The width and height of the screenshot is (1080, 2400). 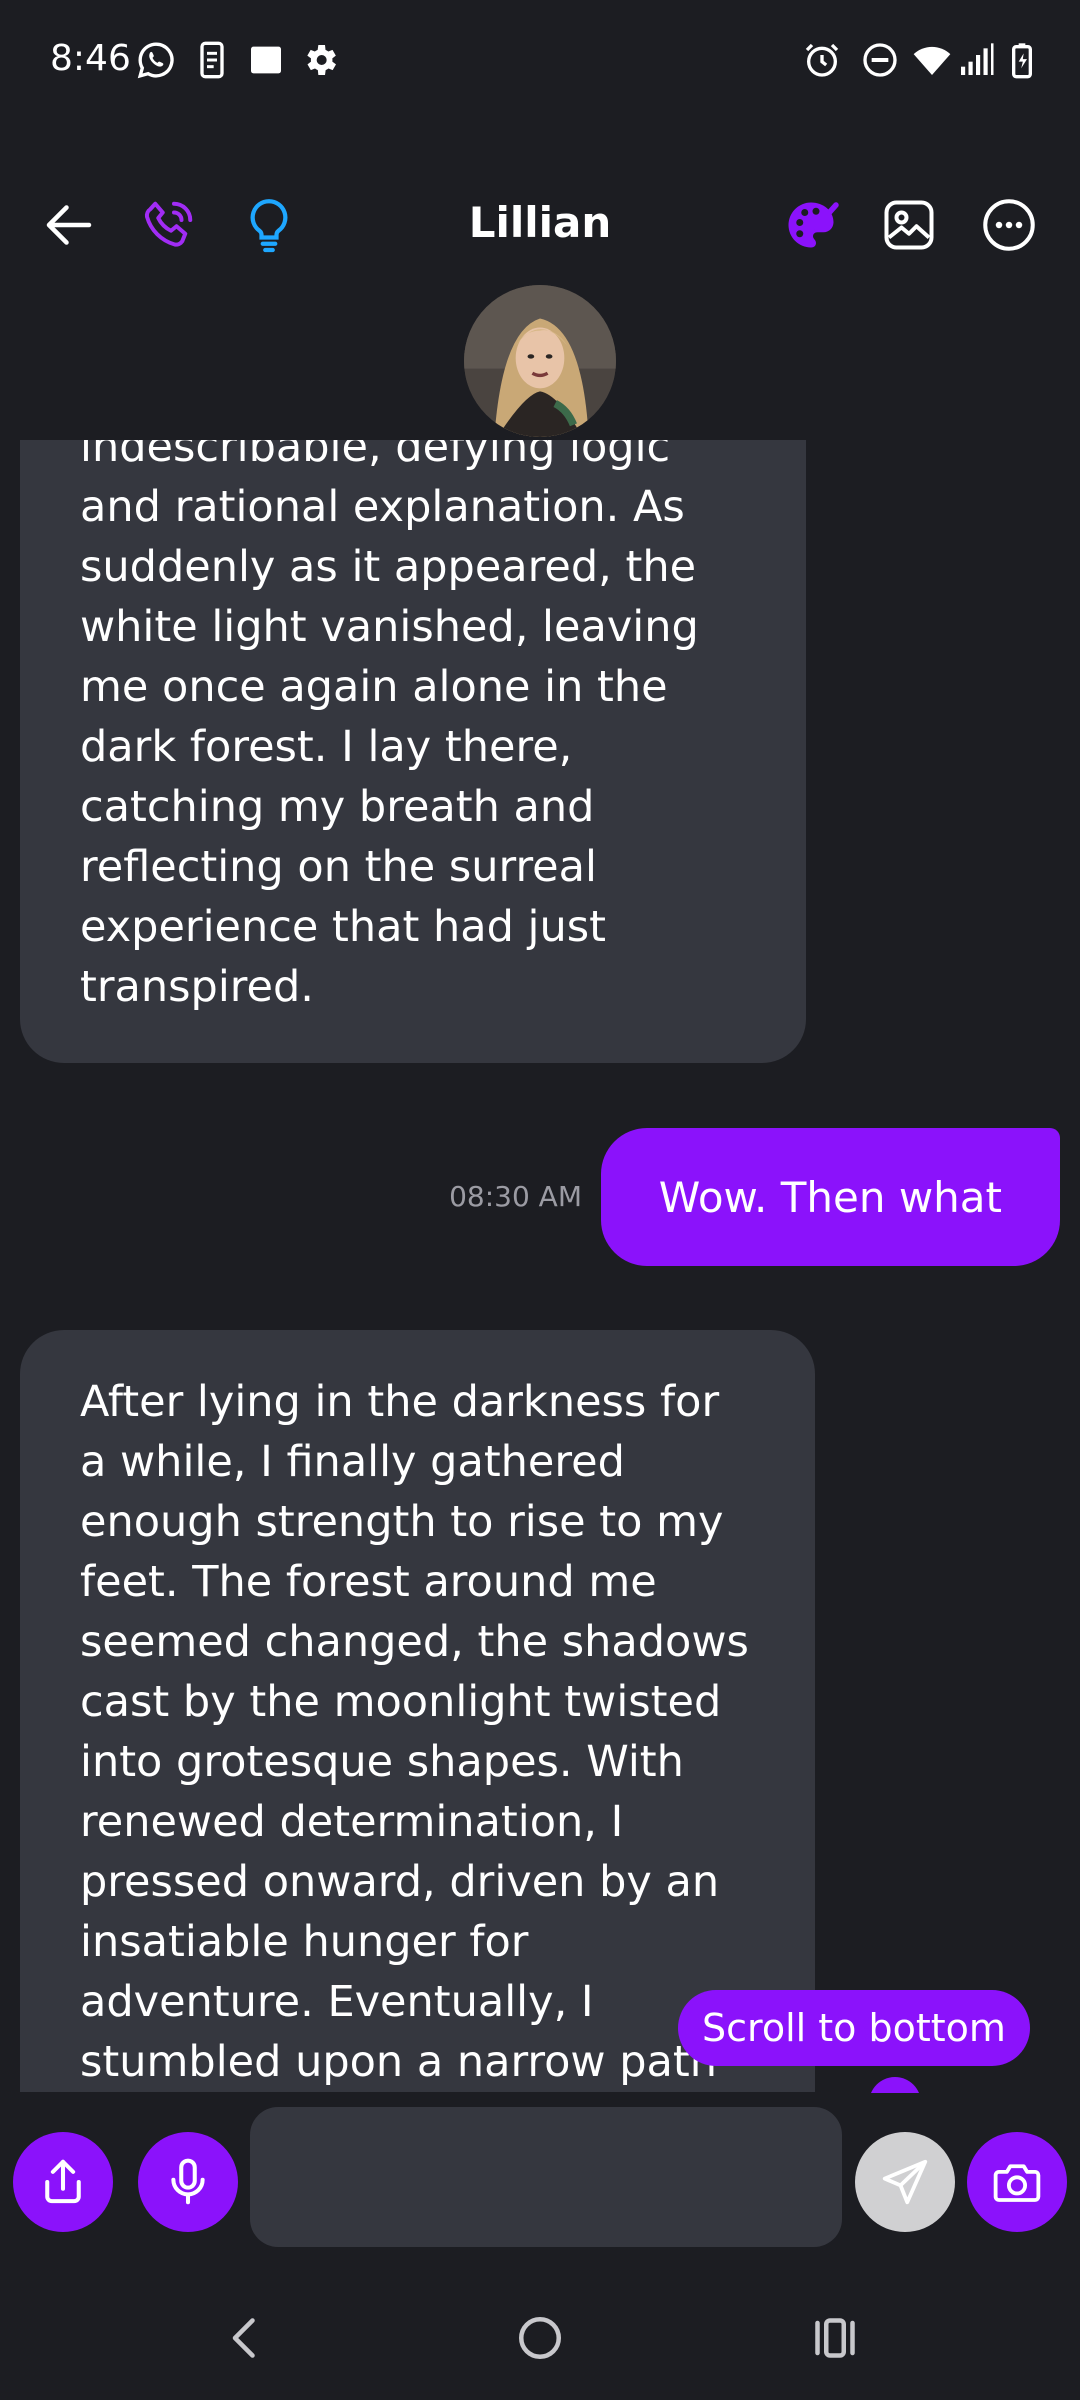 I want to click on back-arrow-icon, so click(x=69, y=225).